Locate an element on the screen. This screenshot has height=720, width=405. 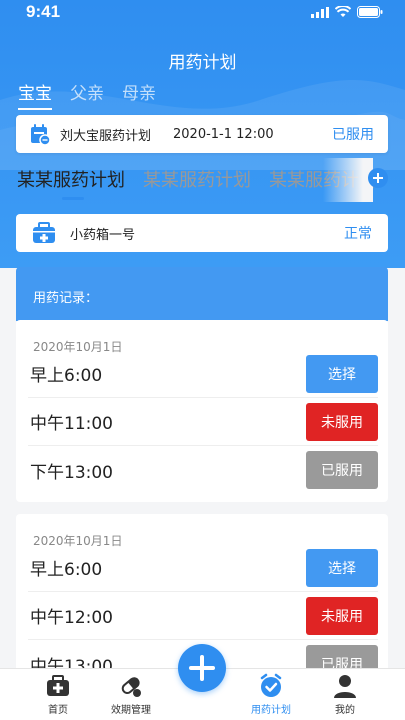
records-title: 用药记录： is located at coordinates (66, 298).